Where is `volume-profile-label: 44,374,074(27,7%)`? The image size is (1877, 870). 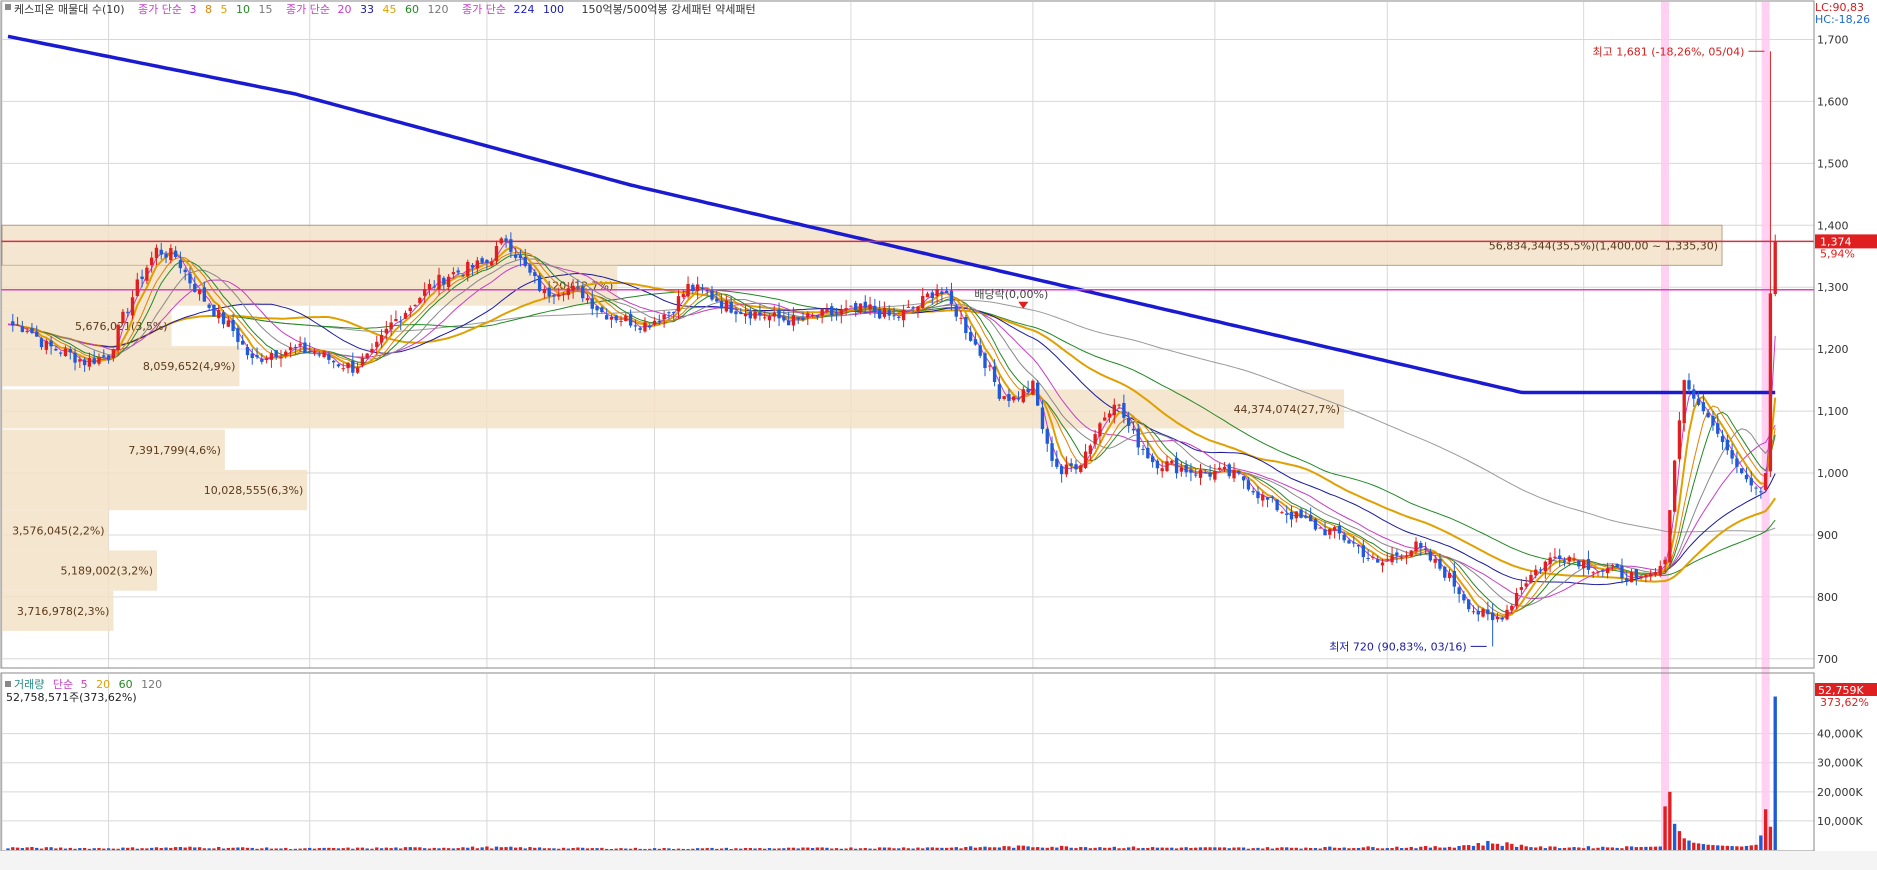 volume-profile-label: 44,374,074(27,7%) is located at coordinates (1287, 409).